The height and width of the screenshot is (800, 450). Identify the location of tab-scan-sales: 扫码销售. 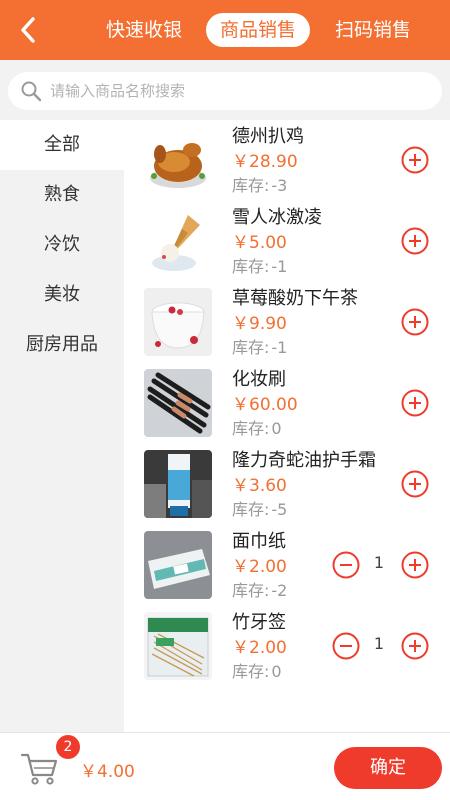
(373, 30).